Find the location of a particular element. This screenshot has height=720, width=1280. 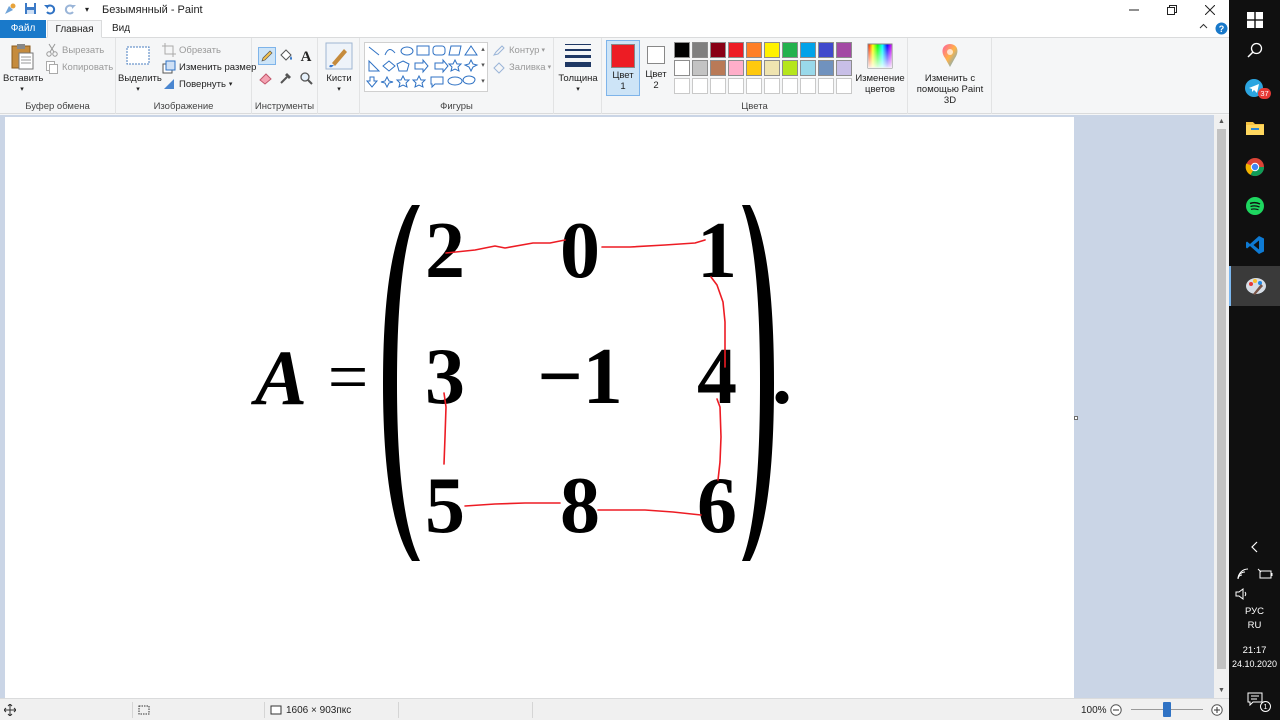

paint3d-button: Изменить с помощью Paint 3D is located at coordinates (950, 73).